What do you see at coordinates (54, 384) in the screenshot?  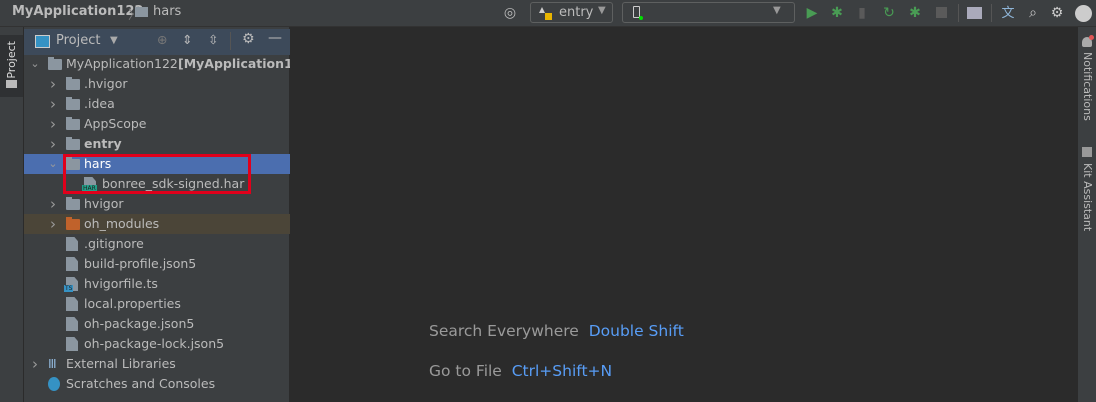 I see `scratches-icon` at bounding box center [54, 384].